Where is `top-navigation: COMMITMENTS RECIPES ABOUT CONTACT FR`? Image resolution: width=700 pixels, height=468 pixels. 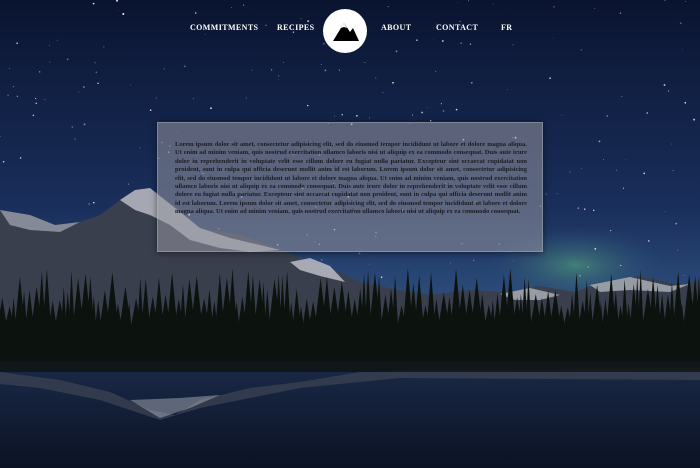 top-navigation: COMMITMENTS RECIPES ABOUT CONTACT FR is located at coordinates (350, 30).